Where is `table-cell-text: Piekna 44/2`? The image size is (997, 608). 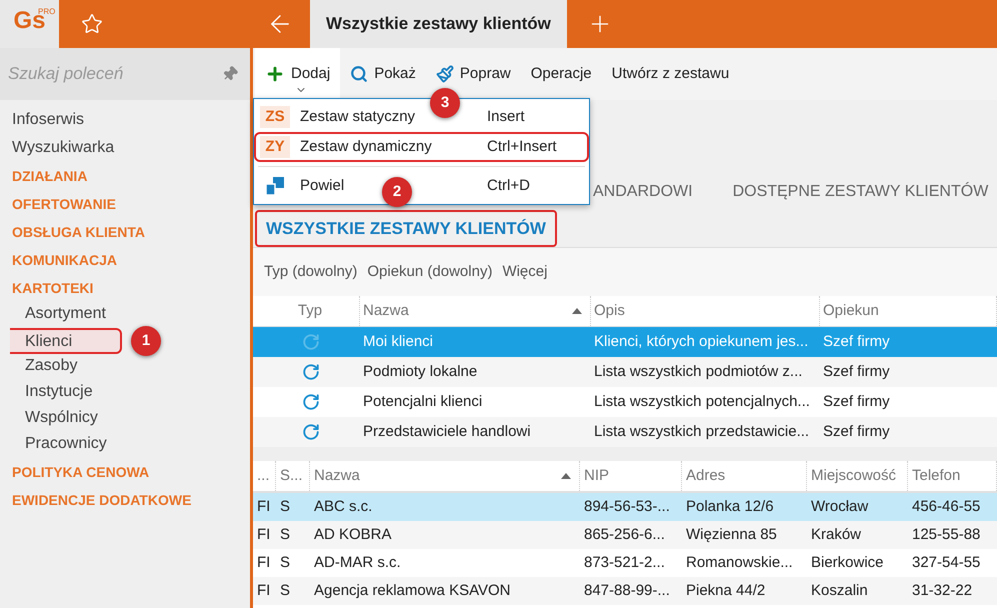 table-cell-text: Piekna 44/2 is located at coordinates (725, 590).